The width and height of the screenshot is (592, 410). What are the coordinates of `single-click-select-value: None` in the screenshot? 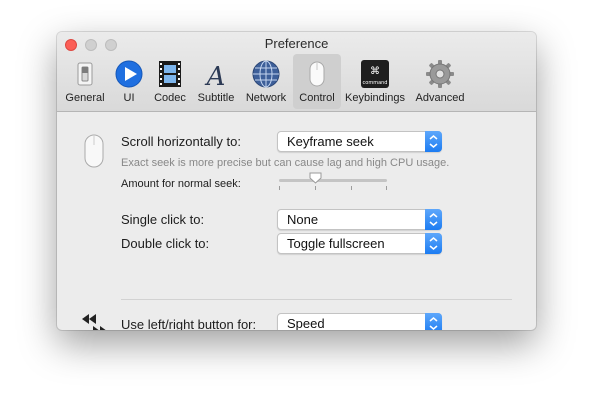 It's located at (303, 219).